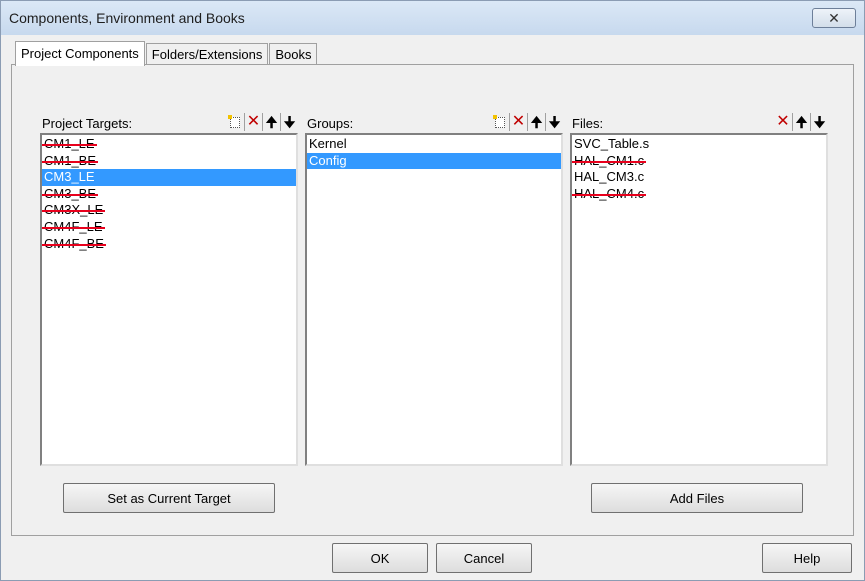 This screenshot has height=581, width=865. I want to click on add-files-button: Add Files, so click(697, 498).